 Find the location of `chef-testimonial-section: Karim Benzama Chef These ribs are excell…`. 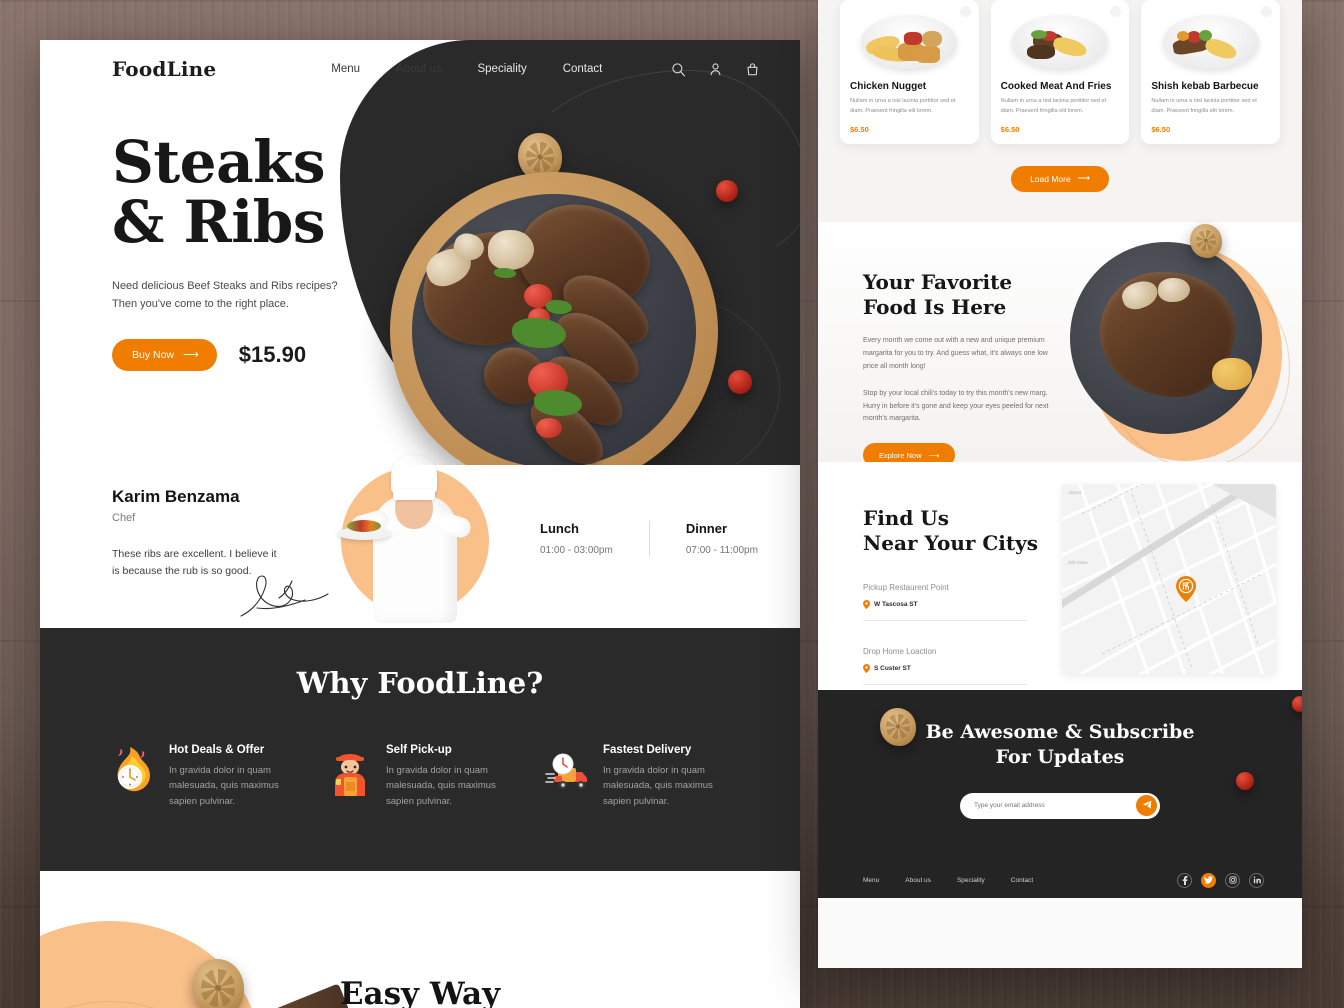

chef-testimonial-section: Karim Benzama Chef These ribs are excell… is located at coordinates (420, 541).